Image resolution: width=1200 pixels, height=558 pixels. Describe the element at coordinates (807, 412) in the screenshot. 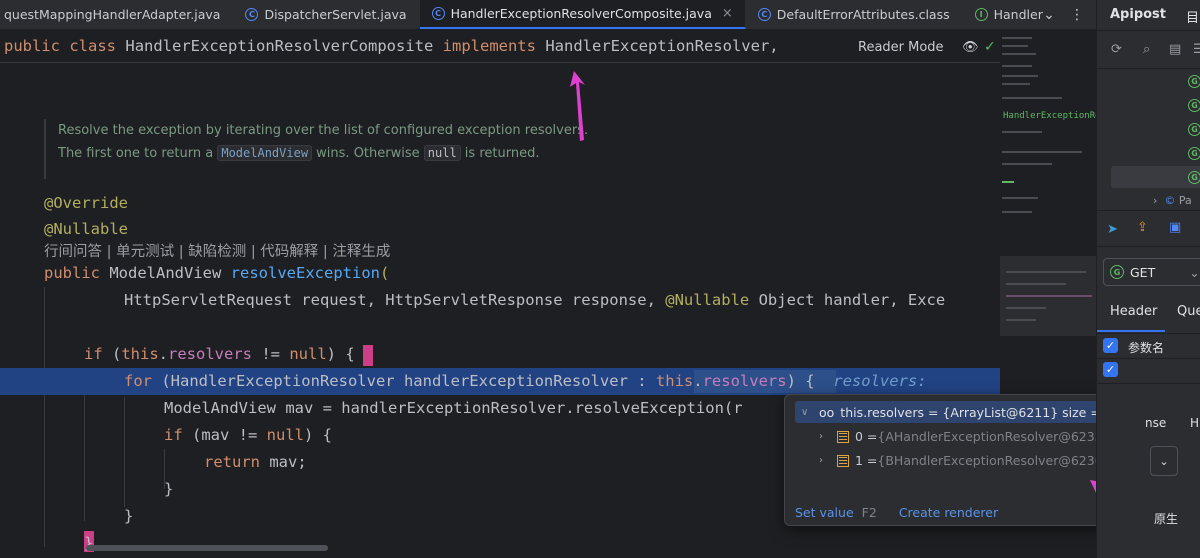

I see `chevron-down-icon: ∨` at that location.